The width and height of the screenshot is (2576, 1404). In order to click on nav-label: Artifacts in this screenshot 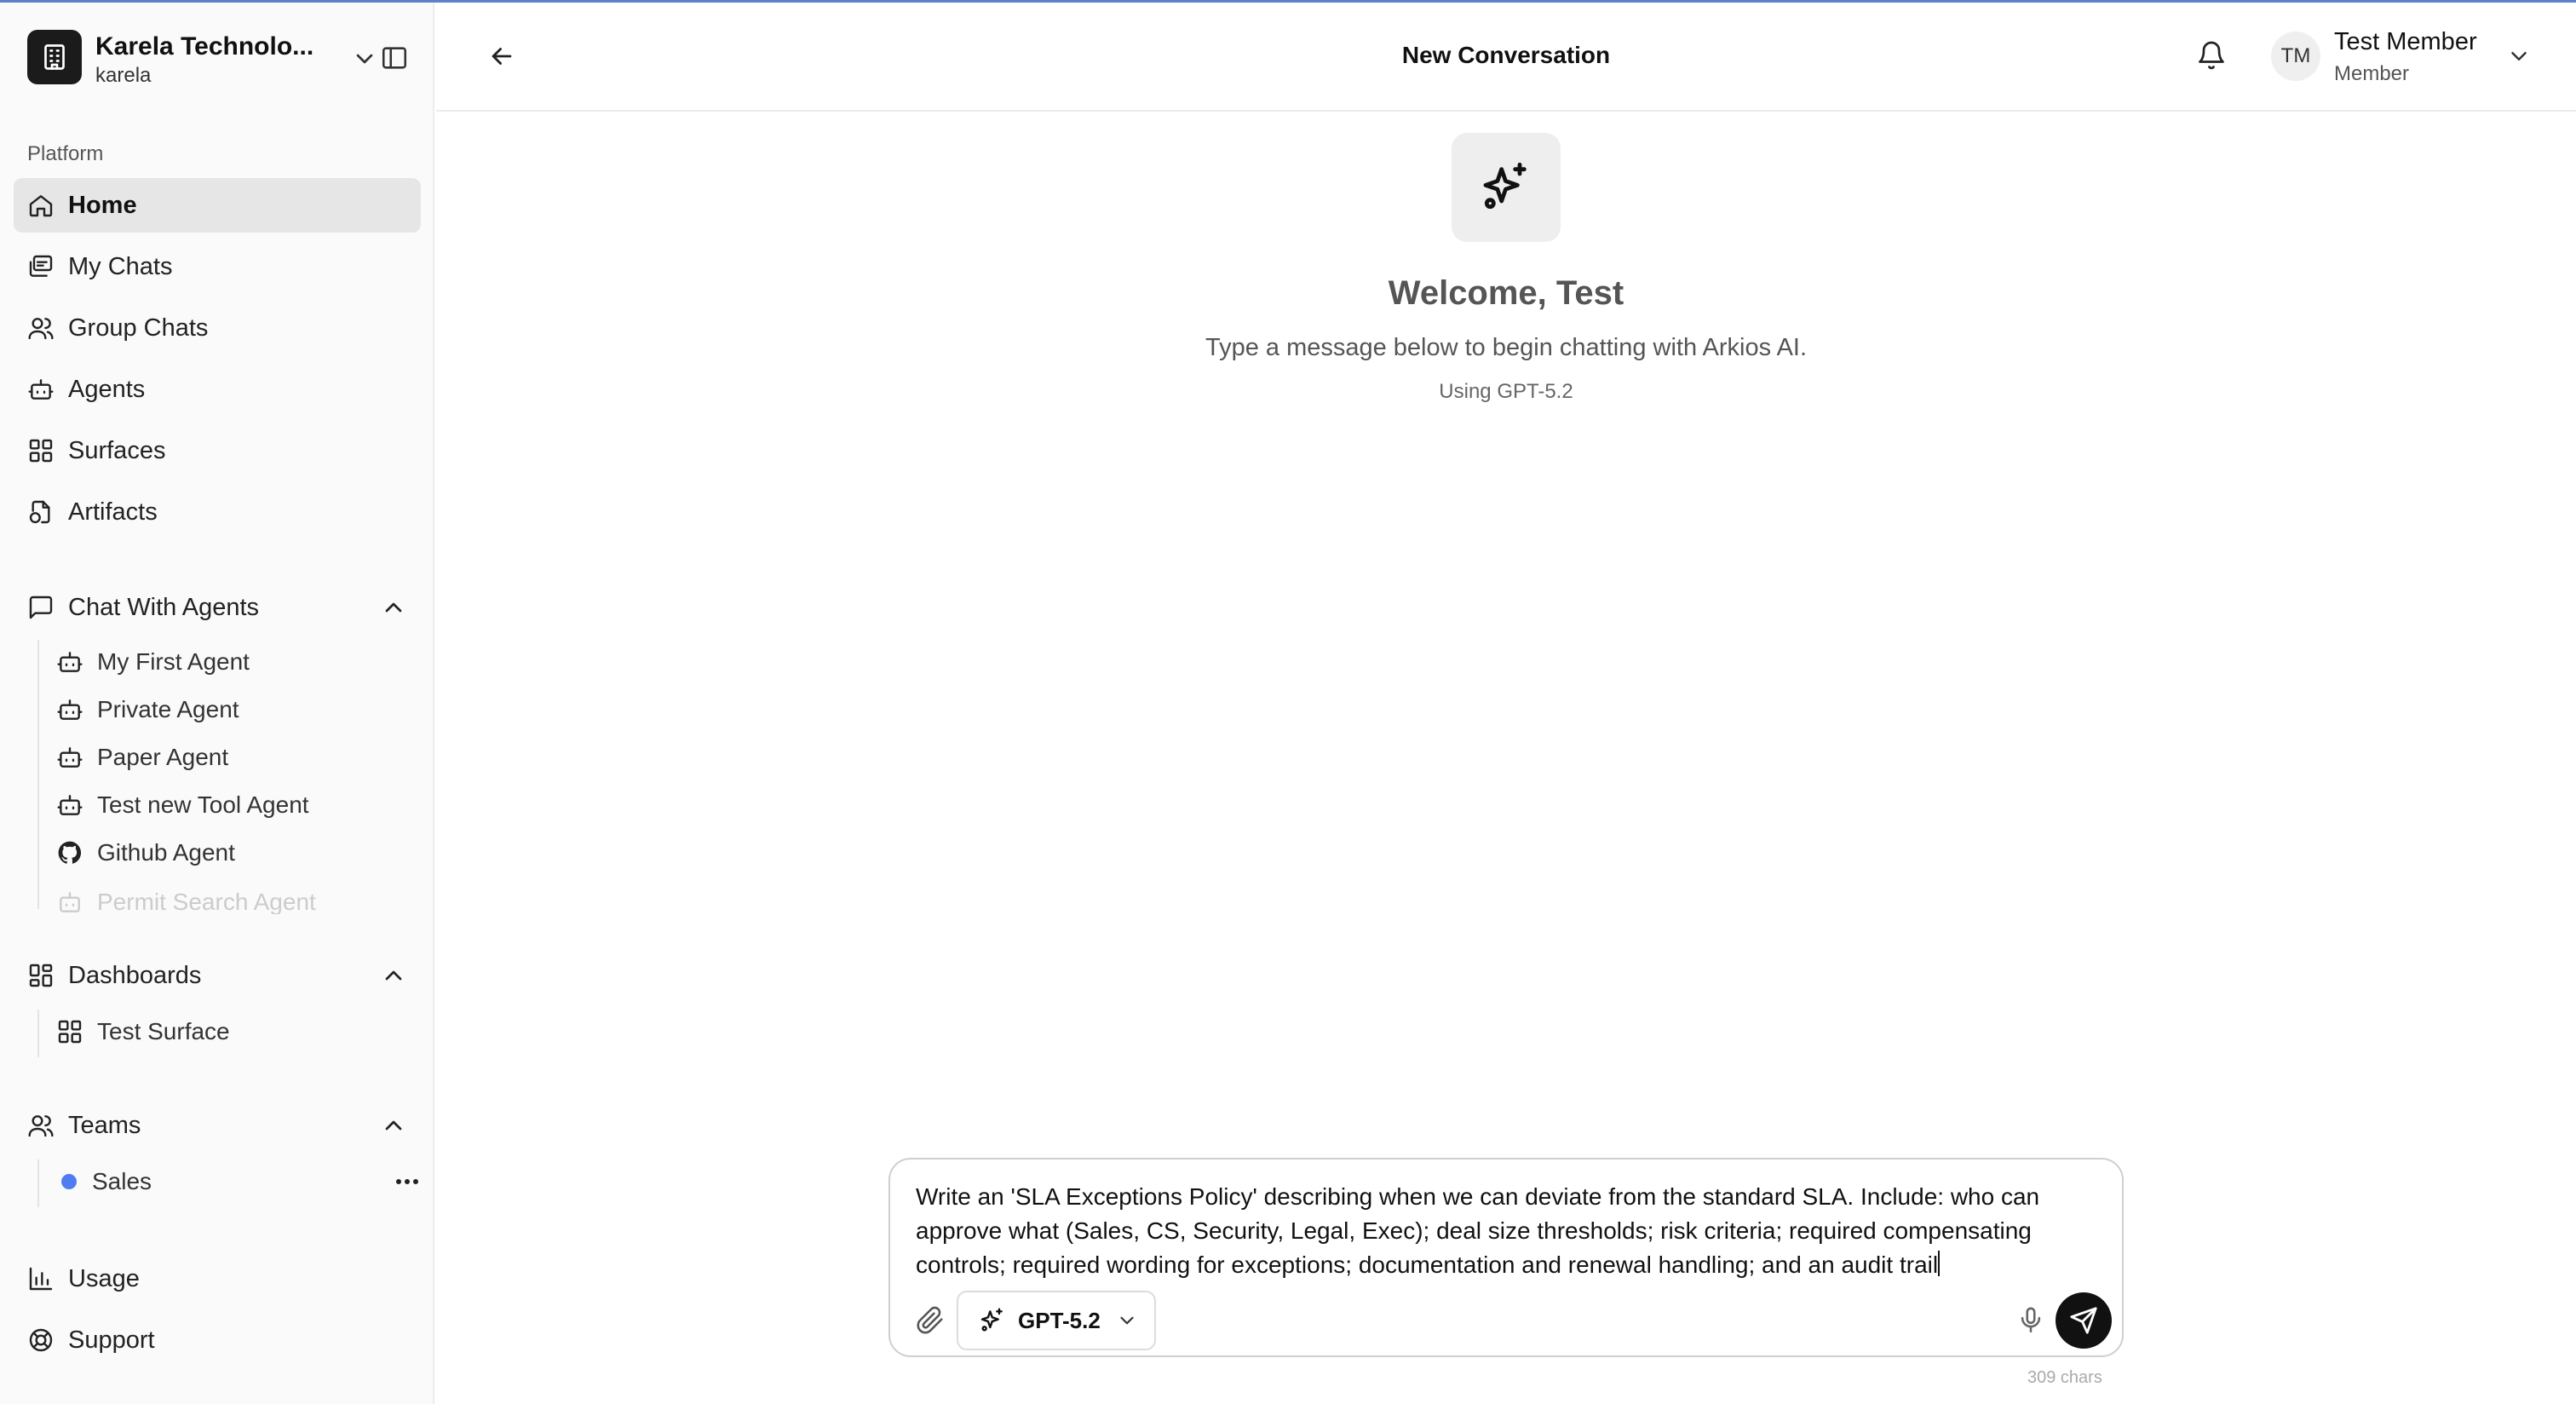, I will do `click(113, 512)`.